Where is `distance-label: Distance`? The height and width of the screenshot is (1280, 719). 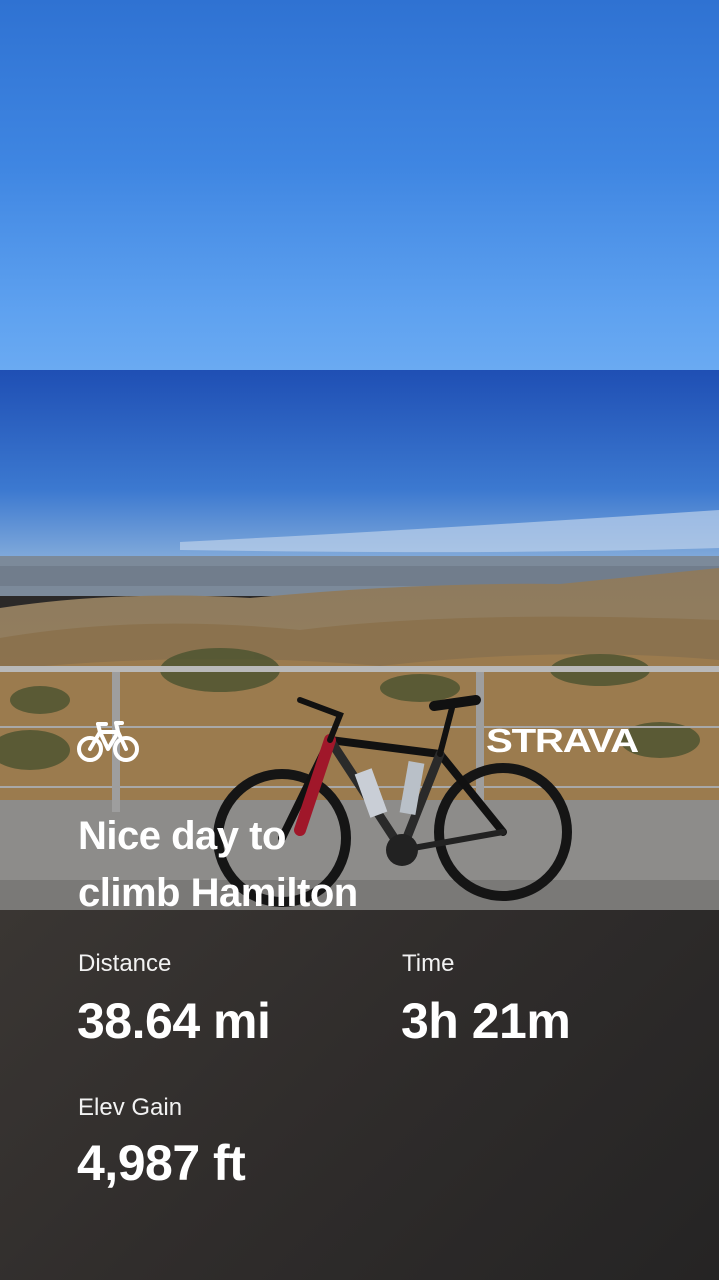 distance-label: Distance is located at coordinates (125, 963).